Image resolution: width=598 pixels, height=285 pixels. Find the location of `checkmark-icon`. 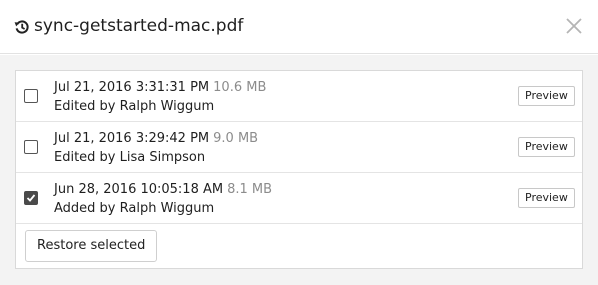

checkmark-icon is located at coordinates (31, 198).